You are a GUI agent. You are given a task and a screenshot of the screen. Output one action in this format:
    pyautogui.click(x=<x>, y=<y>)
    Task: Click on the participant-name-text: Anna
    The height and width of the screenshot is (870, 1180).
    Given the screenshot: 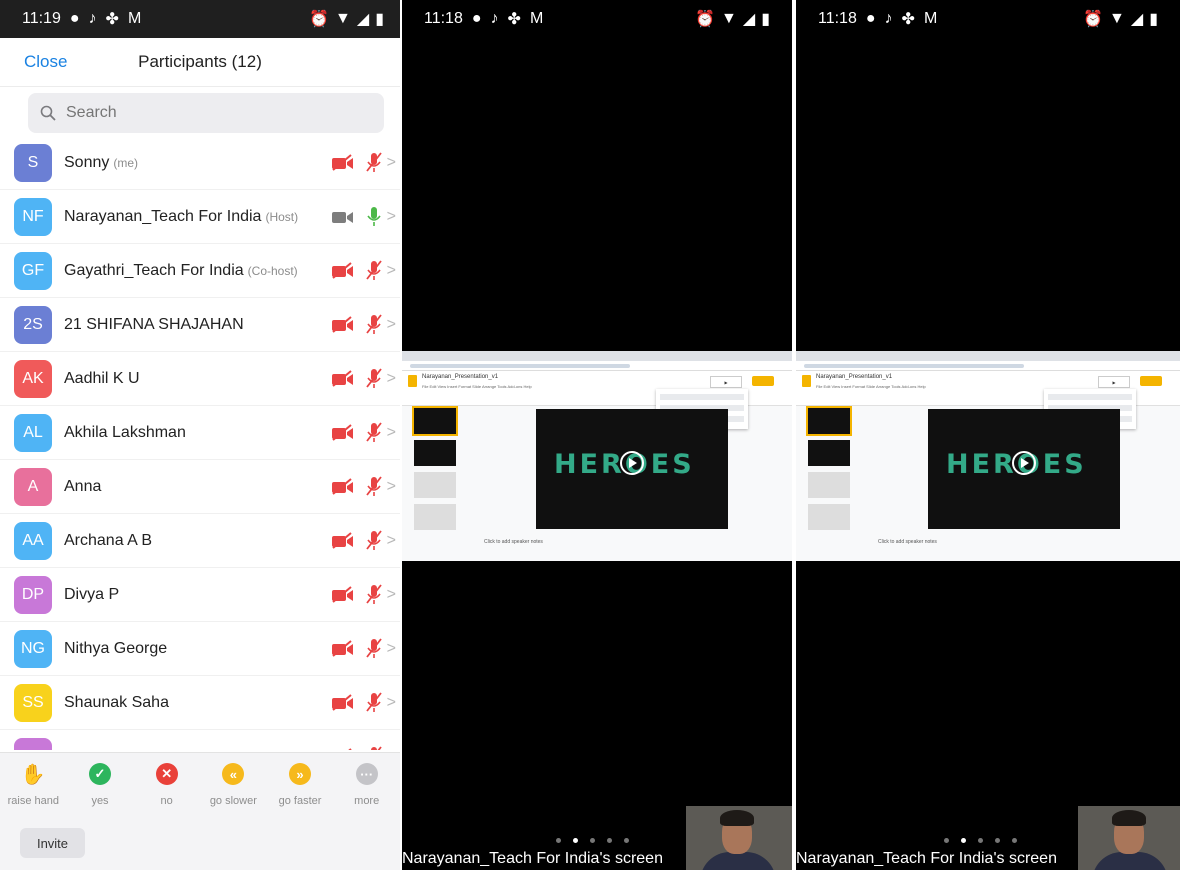 What is the action you would take?
    pyautogui.click(x=83, y=486)
    